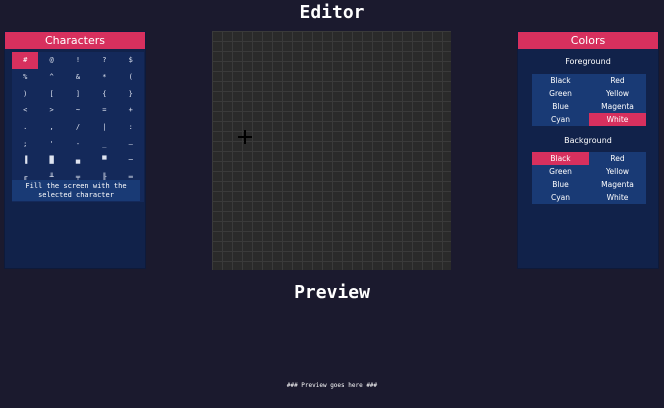 This screenshot has height=408, width=664. What do you see at coordinates (617, 184) in the screenshot?
I see `background-color-magenta: Magenta` at bounding box center [617, 184].